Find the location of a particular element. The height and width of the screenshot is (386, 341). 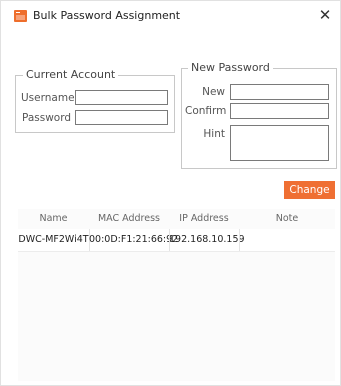

password-label: Password is located at coordinates (46, 118).